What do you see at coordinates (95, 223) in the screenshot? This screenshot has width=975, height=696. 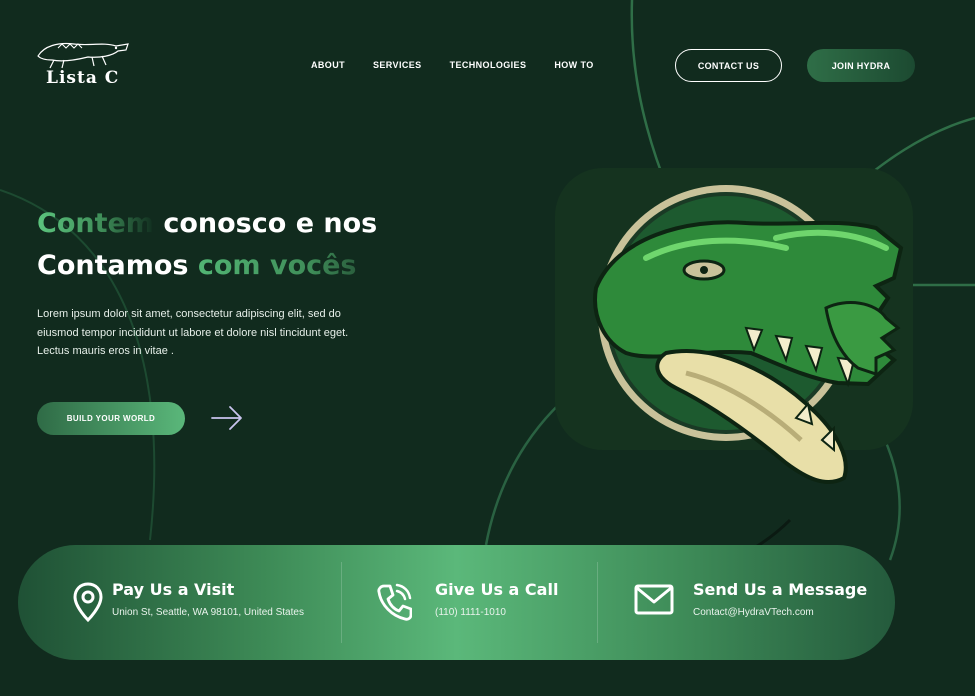 I see `headline-part-1: Contem` at bounding box center [95, 223].